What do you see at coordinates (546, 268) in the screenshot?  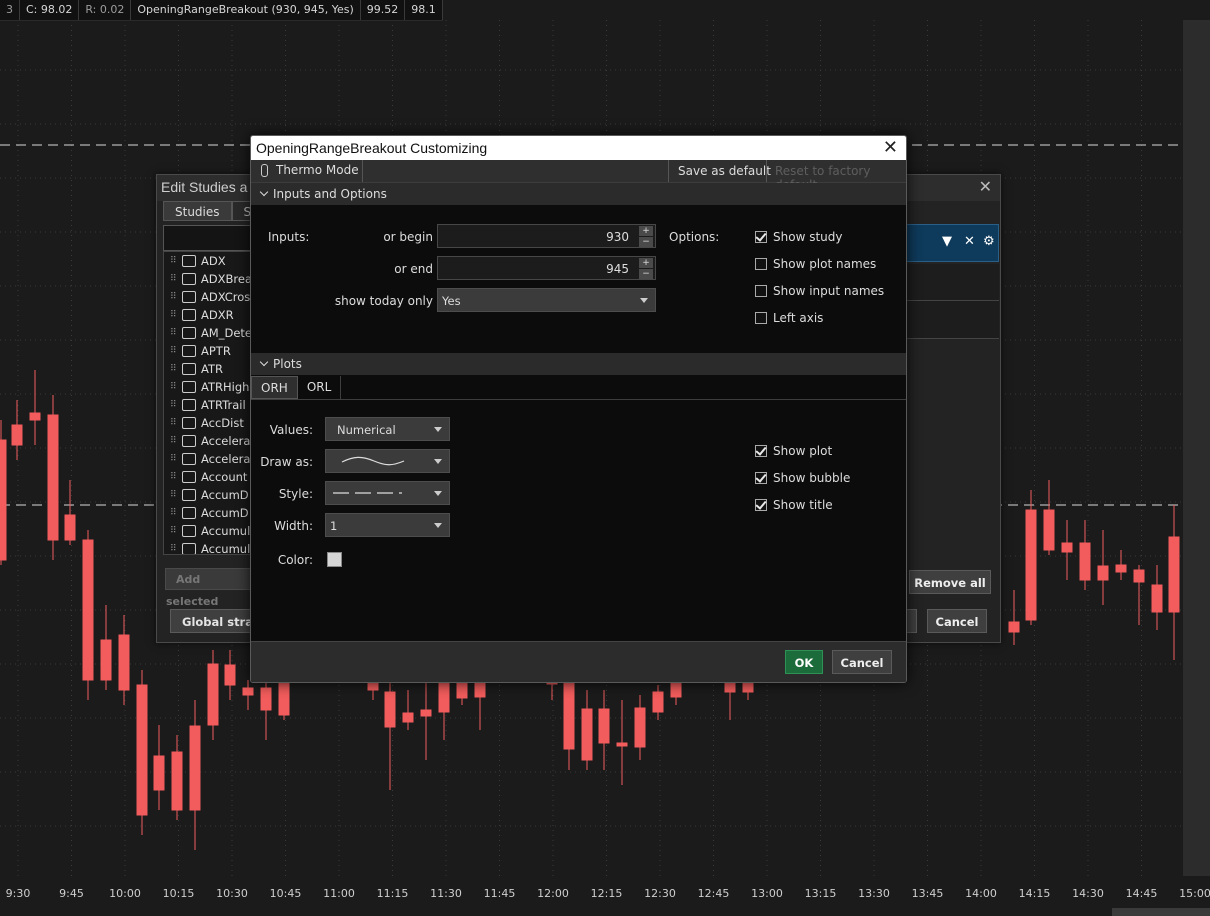 I see `end-input: 945 + −` at bounding box center [546, 268].